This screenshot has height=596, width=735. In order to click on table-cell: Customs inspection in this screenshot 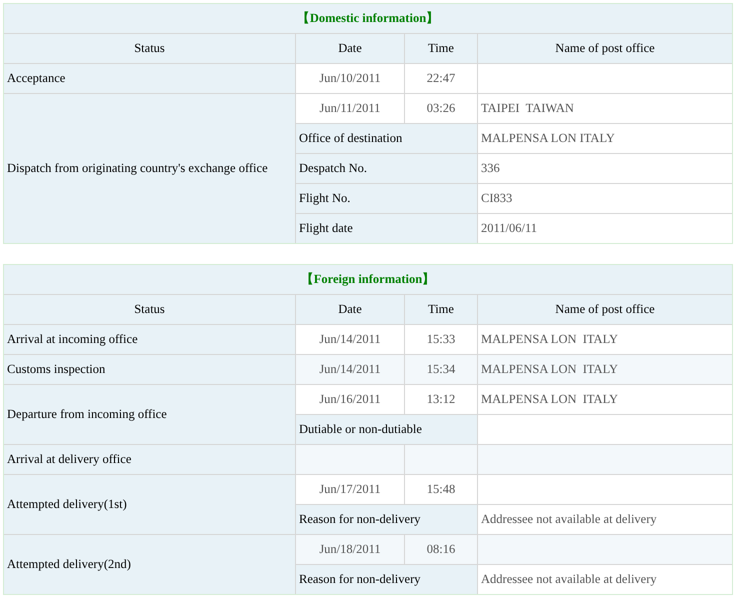, I will do `click(149, 369)`.